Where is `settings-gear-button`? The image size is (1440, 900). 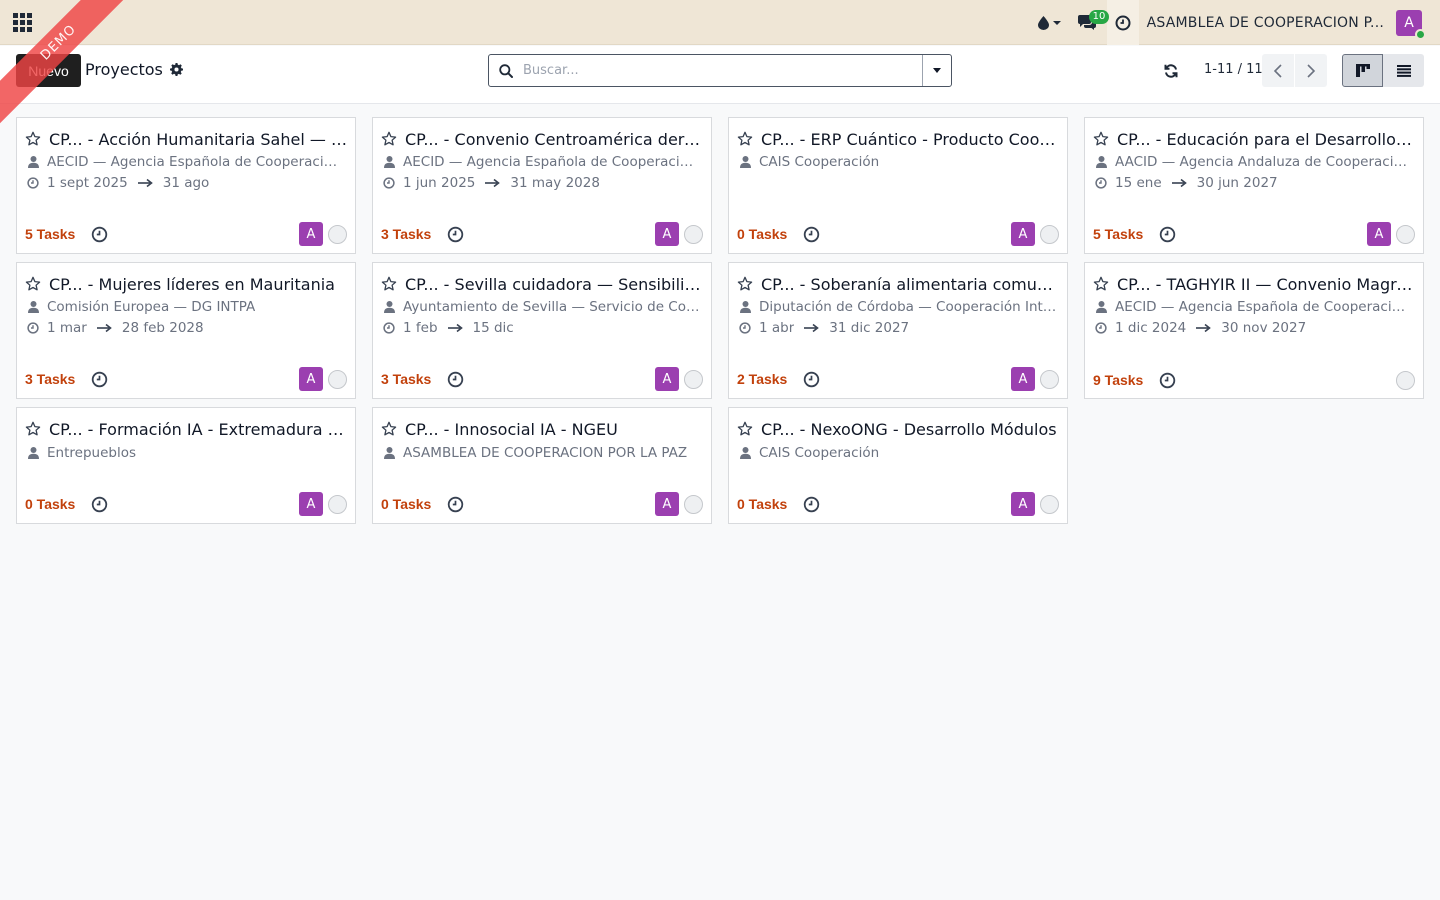
settings-gear-button is located at coordinates (176, 69).